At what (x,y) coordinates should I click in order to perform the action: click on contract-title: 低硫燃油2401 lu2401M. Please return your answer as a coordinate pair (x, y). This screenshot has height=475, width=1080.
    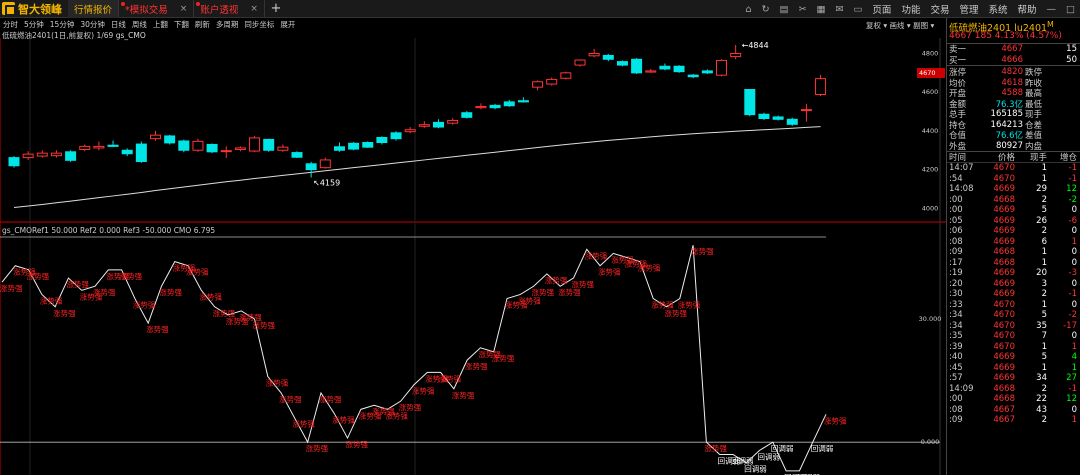
    Looking at the image, I should click on (1013, 26).